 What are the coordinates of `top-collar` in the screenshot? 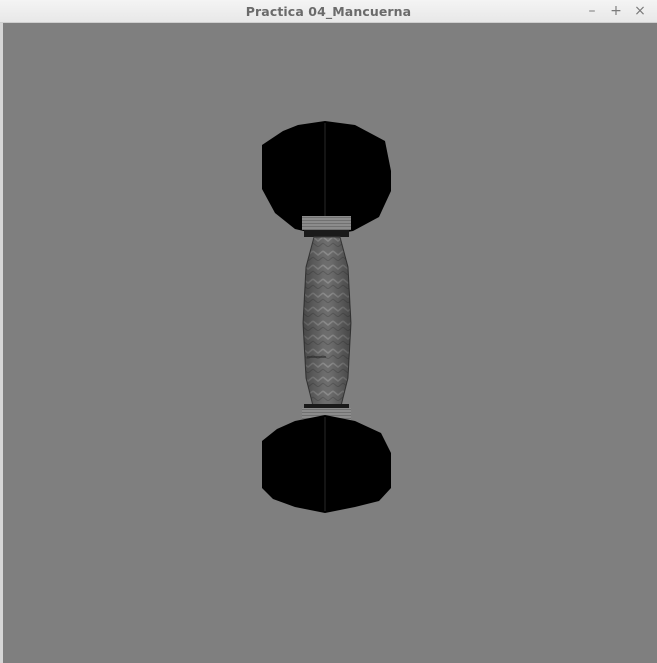 It's located at (326, 223).